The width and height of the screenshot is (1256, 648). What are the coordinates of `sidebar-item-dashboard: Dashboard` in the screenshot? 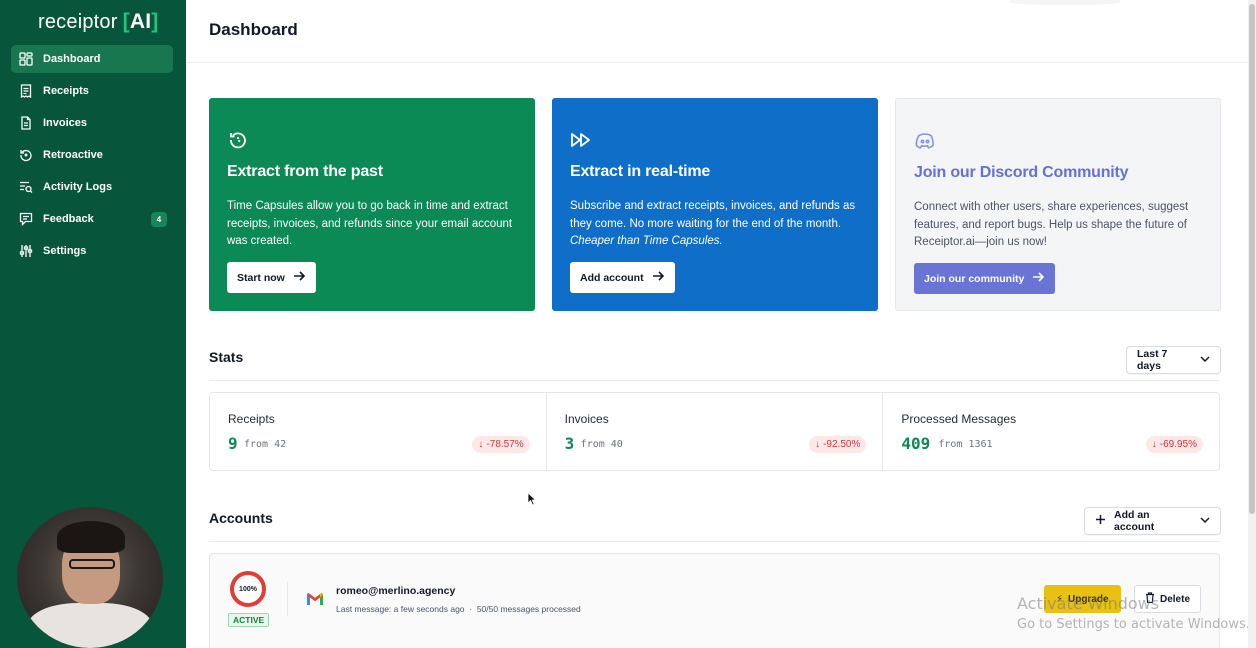 It's located at (92, 59).